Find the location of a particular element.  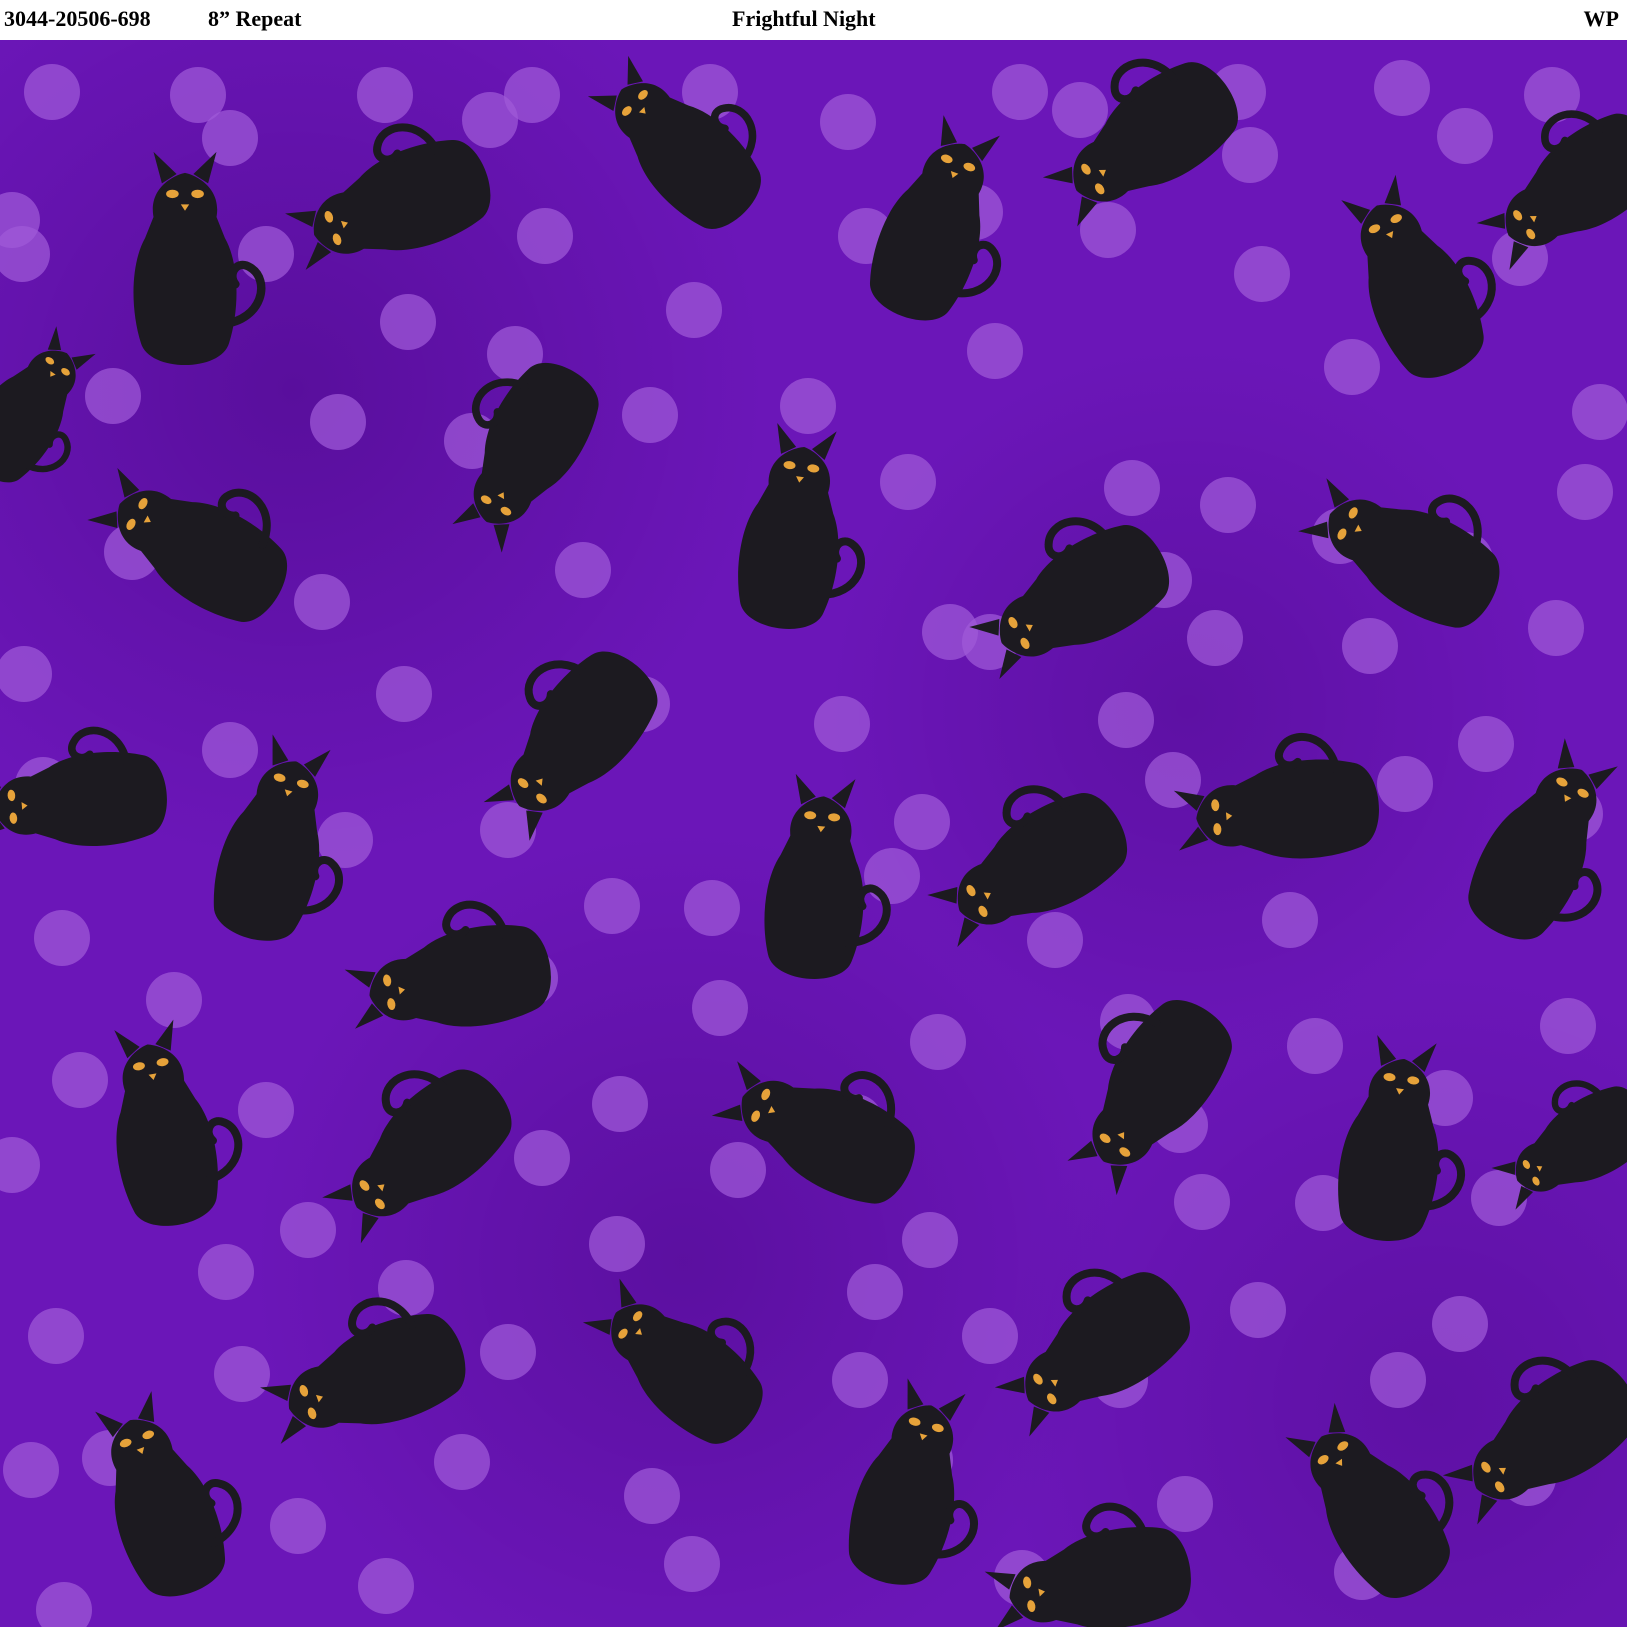

brand-mark: WP is located at coordinates (1601, 18).